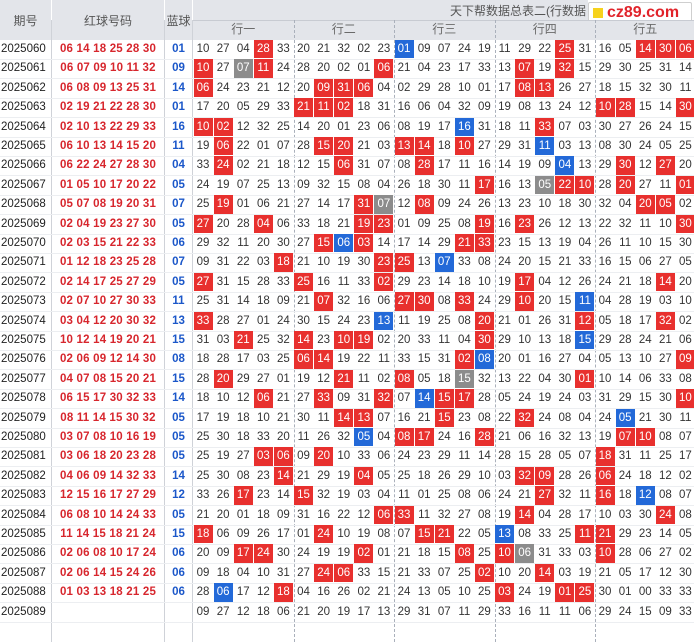  Describe the element at coordinates (23, 243) in the screenshot. I see `issue-number: 2025070` at that location.